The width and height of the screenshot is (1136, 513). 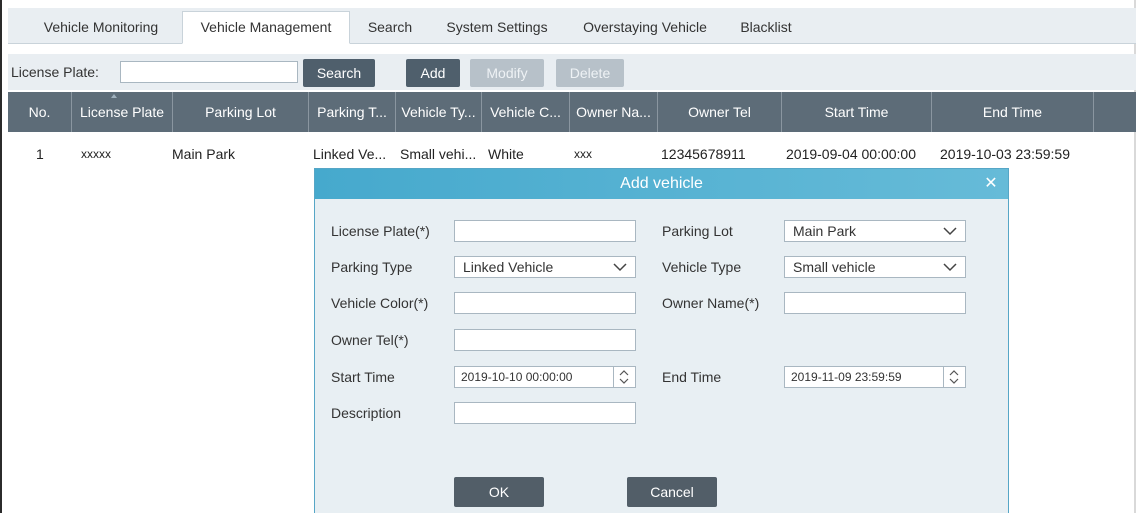 I want to click on license-plate-search-input, so click(x=209, y=72).